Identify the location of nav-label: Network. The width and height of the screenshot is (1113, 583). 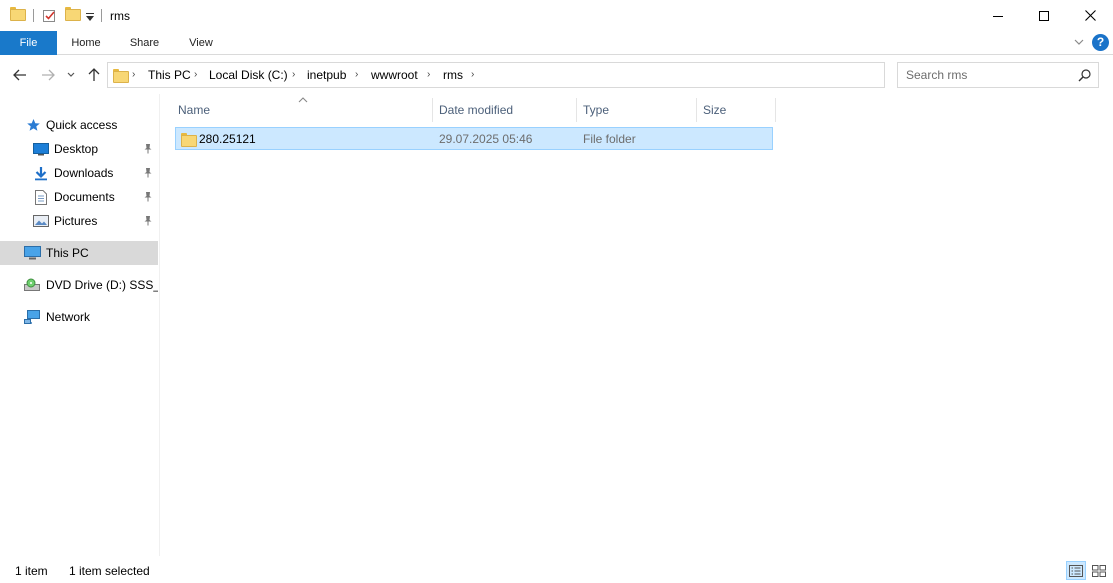
(68, 317).